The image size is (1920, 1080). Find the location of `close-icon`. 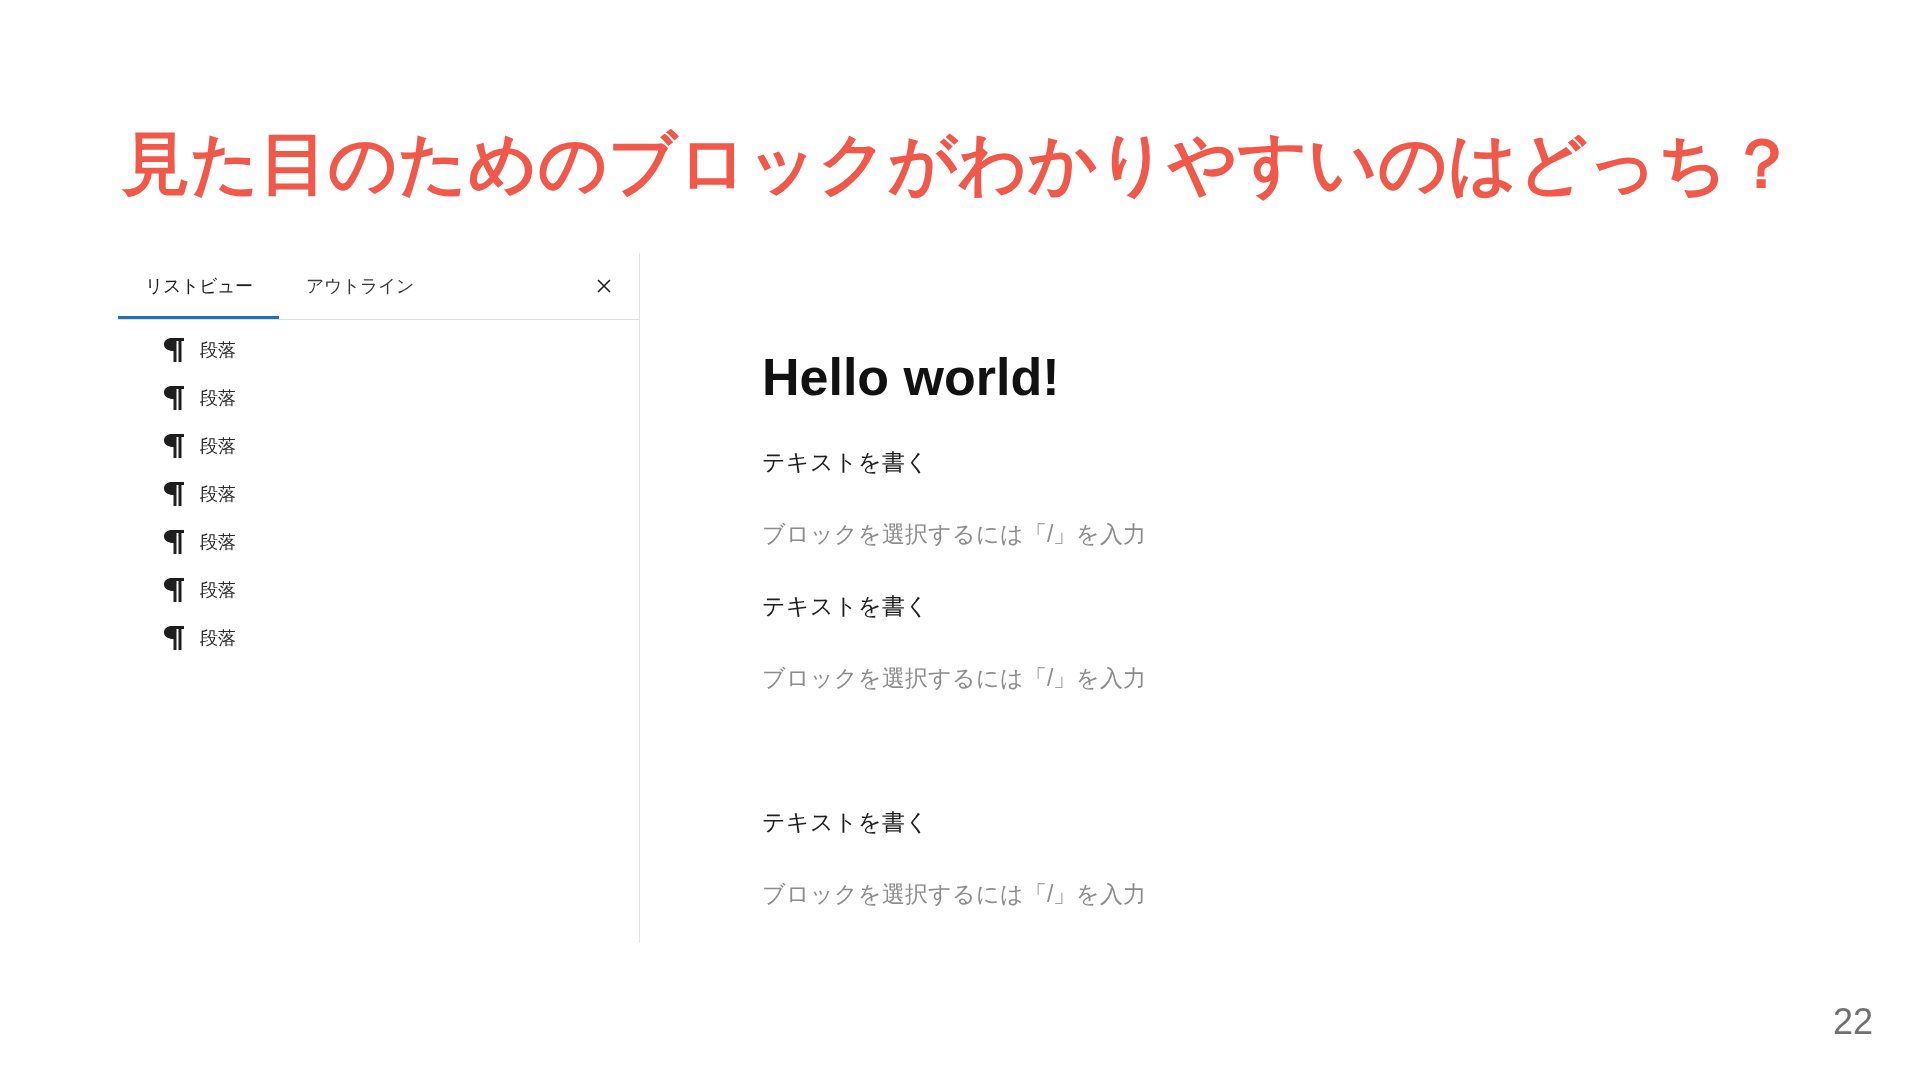

close-icon is located at coordinates (604, 286).